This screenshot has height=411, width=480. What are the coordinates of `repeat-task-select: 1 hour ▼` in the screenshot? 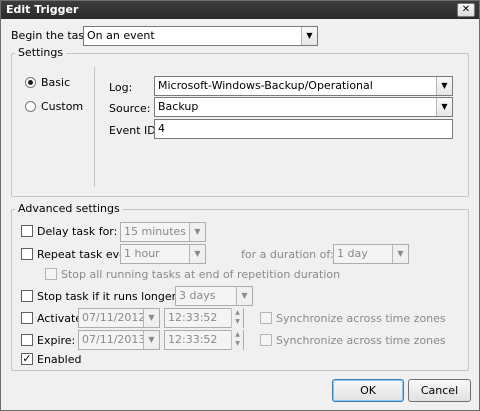 It's located at (163, 254).